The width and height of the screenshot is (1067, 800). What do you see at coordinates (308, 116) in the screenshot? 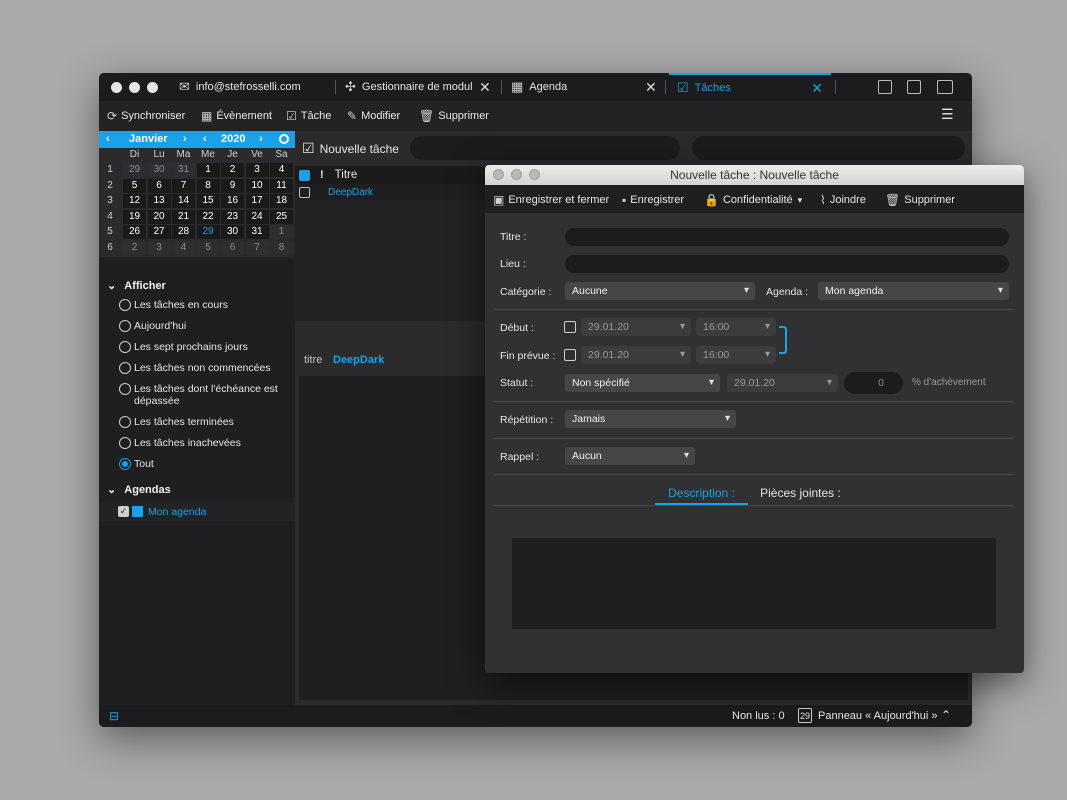
I see `new-task-button: ☑ Tâche` at bounding box center [308, 116].